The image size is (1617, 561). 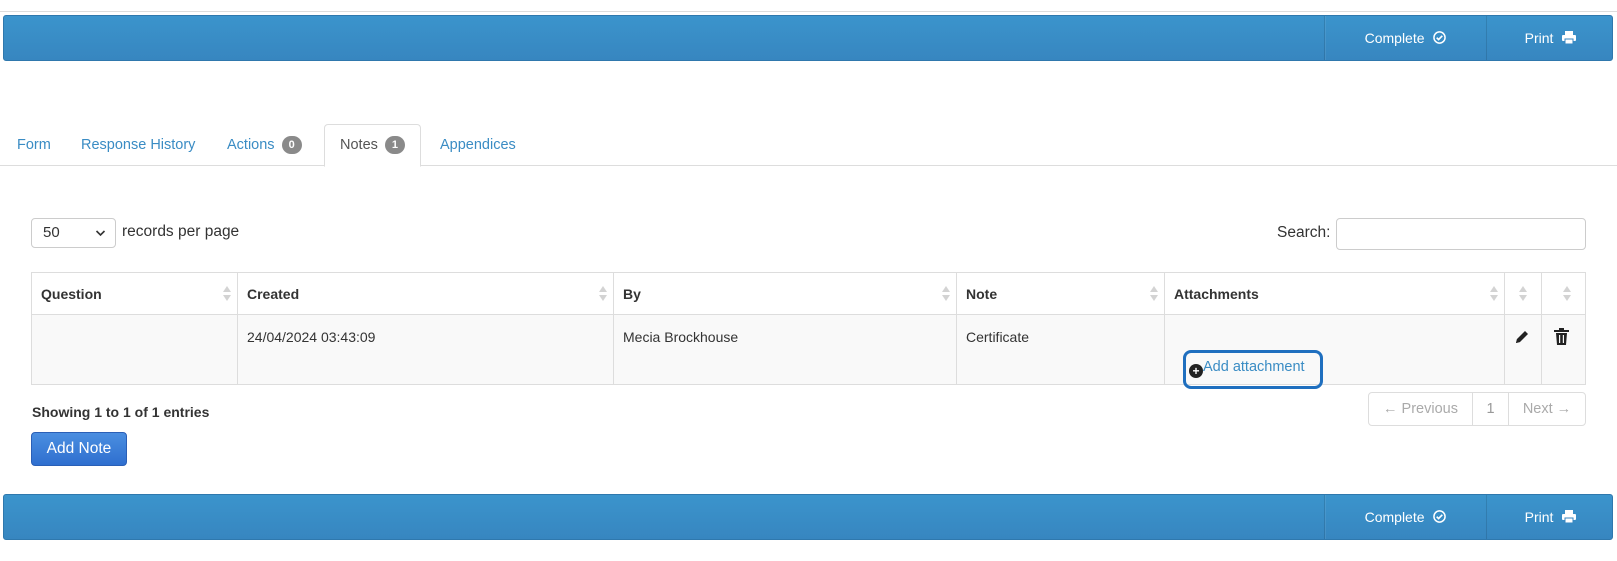 I want to click on cell-edit, so click(x=1523, y=349).